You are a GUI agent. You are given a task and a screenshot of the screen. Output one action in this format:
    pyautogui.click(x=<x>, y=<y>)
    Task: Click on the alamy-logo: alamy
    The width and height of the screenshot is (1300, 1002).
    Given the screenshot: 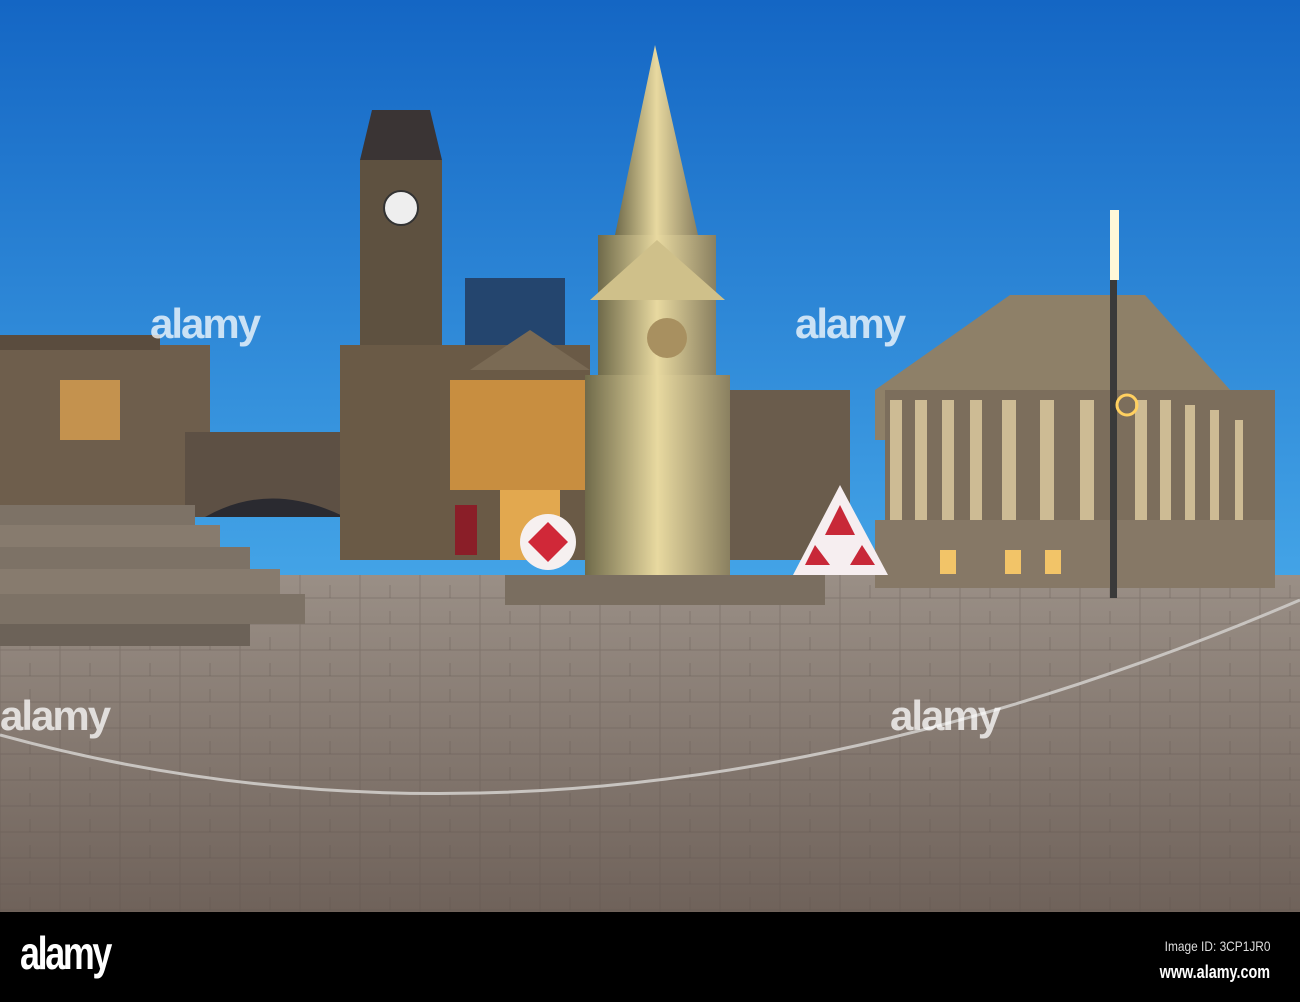 What is the action you would take?
    pyautogui.click(x=66, y=953)
    